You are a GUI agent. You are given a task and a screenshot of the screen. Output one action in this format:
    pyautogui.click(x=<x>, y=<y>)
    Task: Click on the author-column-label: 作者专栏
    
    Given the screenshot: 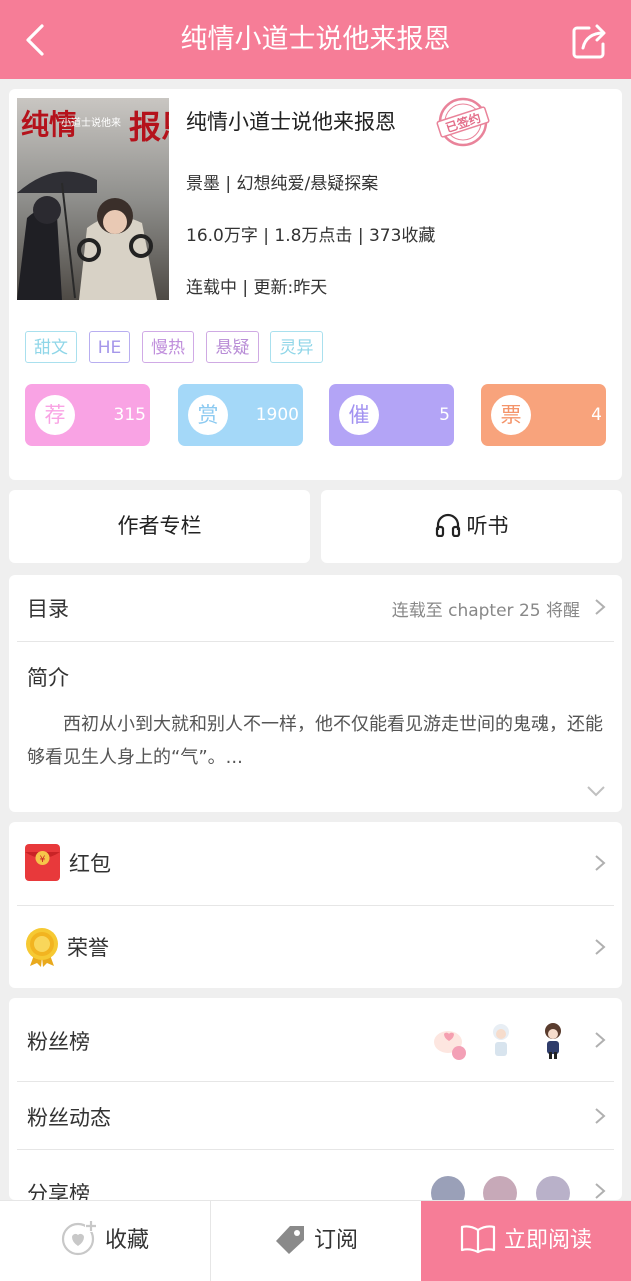 What is the action you would take?
    pyautogui.click(x=159, y=526)
    